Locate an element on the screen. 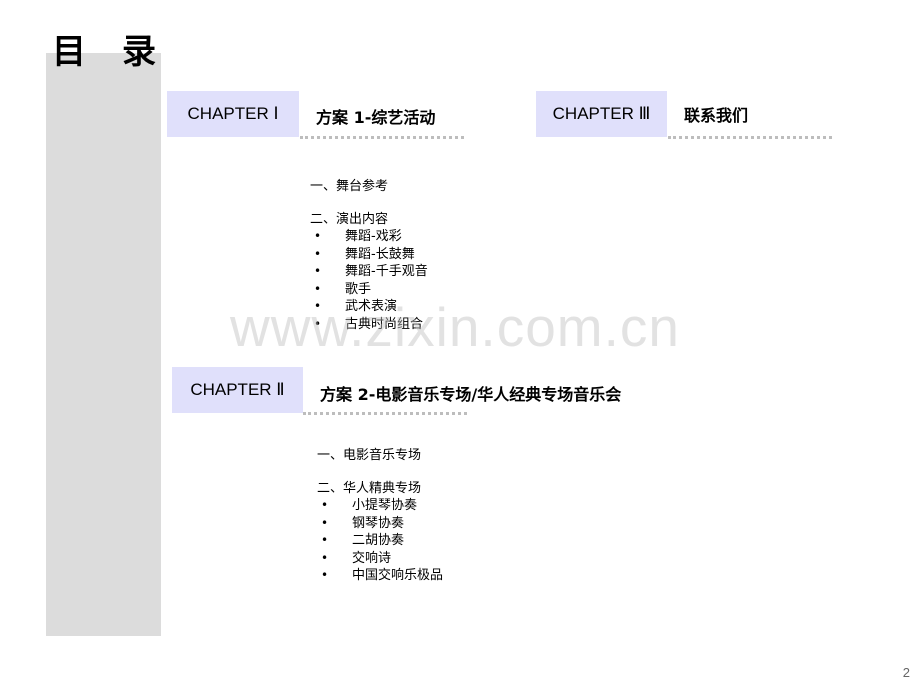 This screenshot has height=690, width=920. list-item: • 舞蹈-长鼓舞 is located at coordinates (369, 255).